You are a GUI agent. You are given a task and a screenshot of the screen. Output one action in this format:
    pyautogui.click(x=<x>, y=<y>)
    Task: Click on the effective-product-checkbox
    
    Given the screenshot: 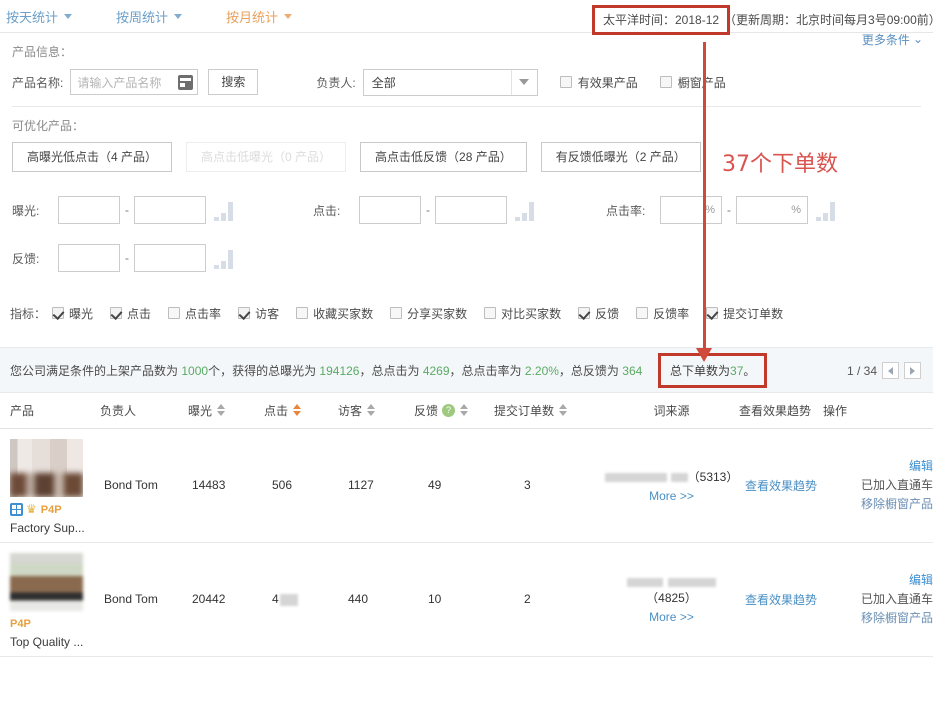 What is the action you would take?
    pyautogui.click(x=565, y=82)
    